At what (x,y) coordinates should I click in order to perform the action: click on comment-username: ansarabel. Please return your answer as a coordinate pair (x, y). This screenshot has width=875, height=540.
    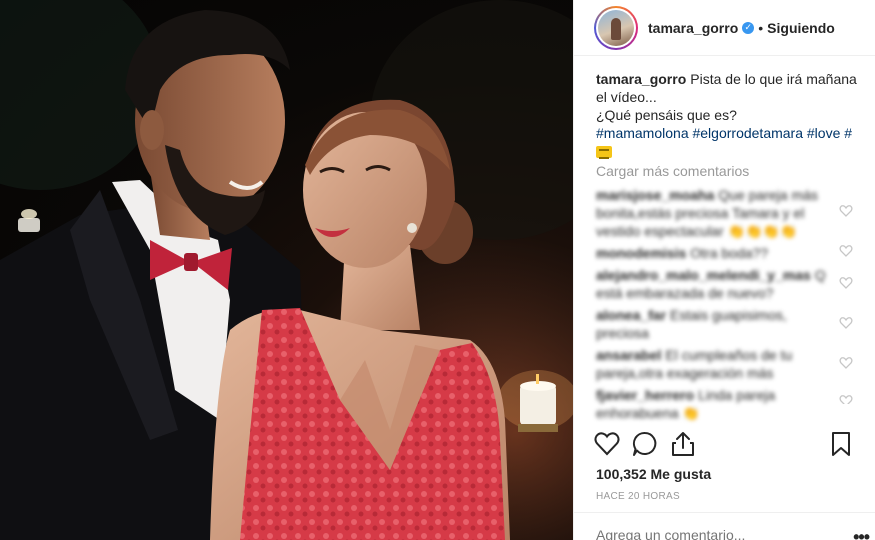
    Looking at the image, I should click on (628, 355).